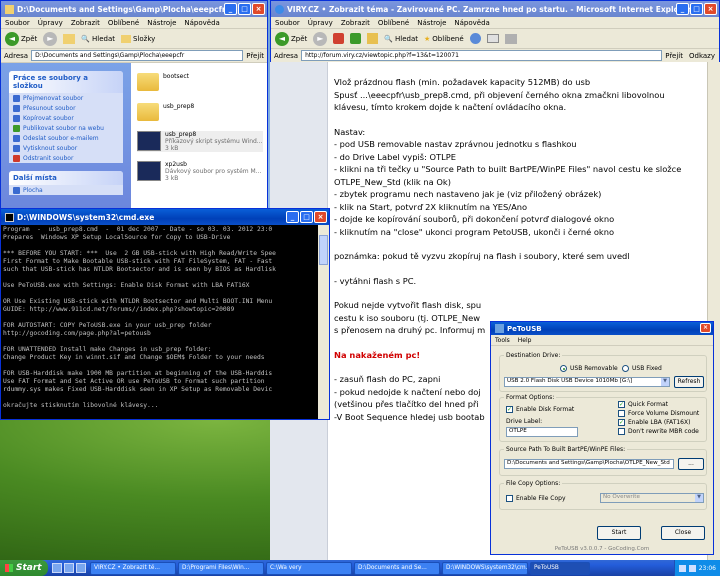 Image resolution: width=720 pixels, height=576 pixels. I want to click on show-desktop-icon, so click(57, 568).